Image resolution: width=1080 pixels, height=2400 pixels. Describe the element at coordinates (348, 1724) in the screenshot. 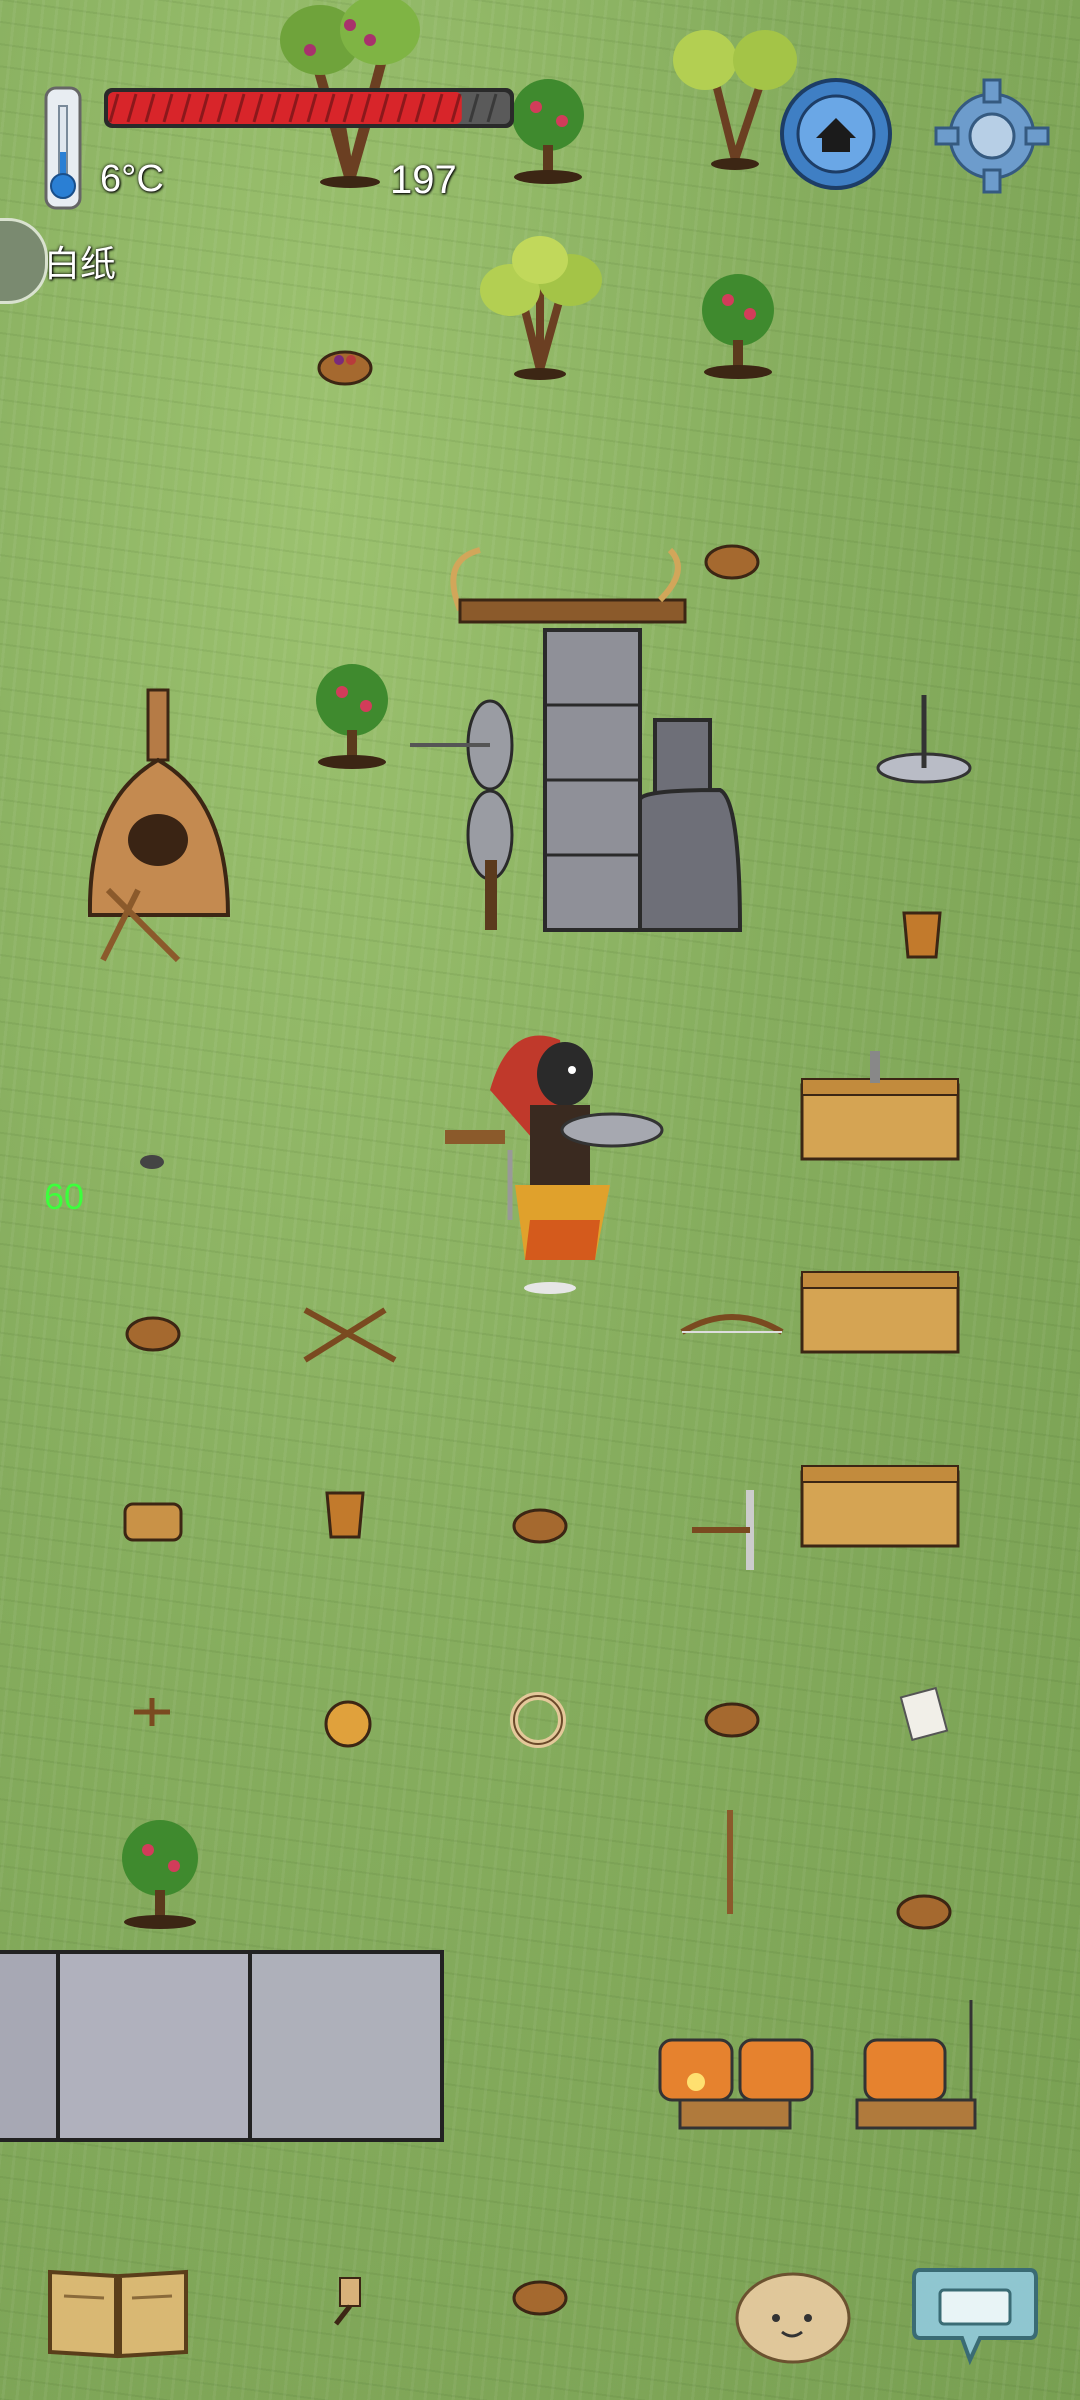

I see `clay-ball` at that location.